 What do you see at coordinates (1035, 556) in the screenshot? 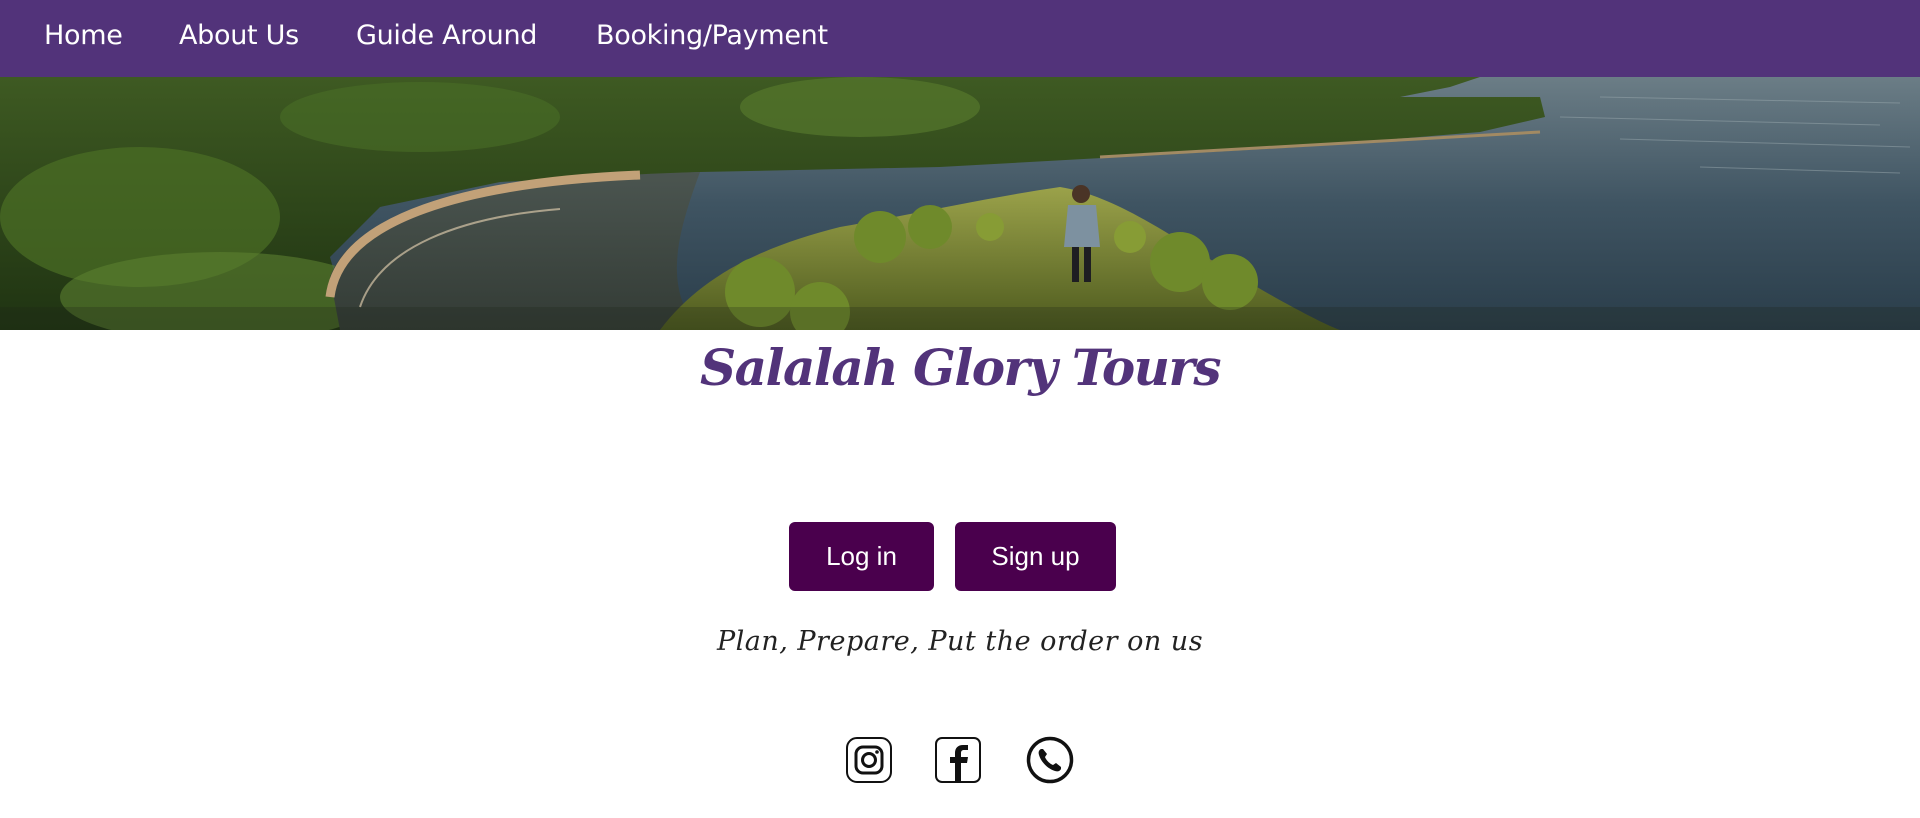
I see `signup-button: Sign up` at bounding box center [1035, 556].